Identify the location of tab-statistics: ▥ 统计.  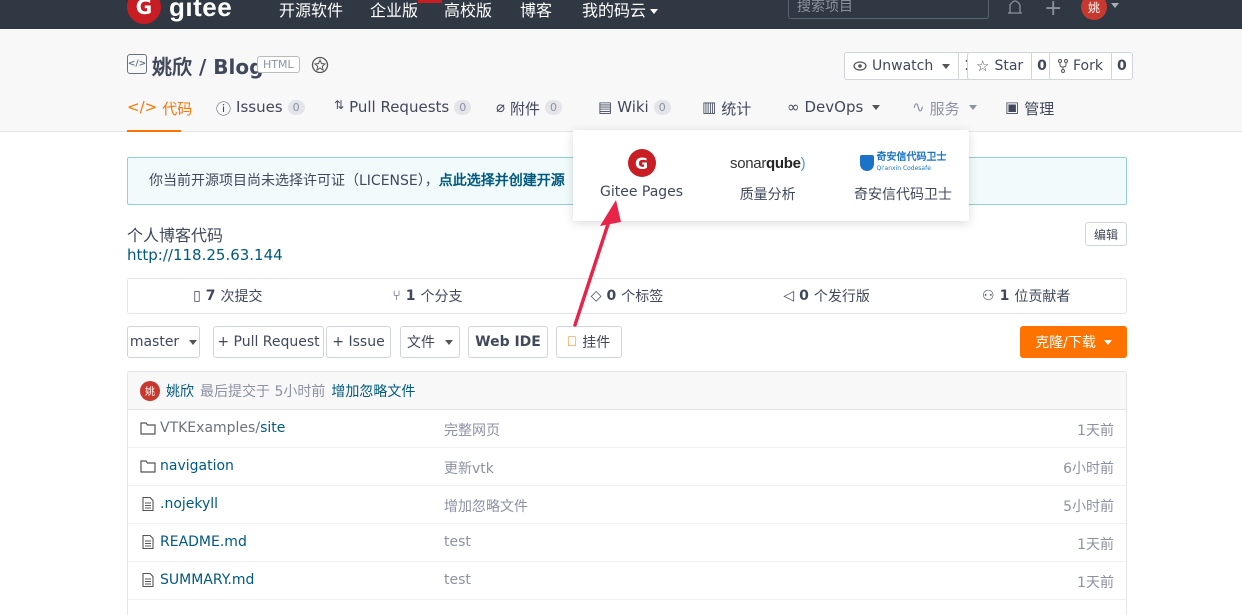
(726, 115).